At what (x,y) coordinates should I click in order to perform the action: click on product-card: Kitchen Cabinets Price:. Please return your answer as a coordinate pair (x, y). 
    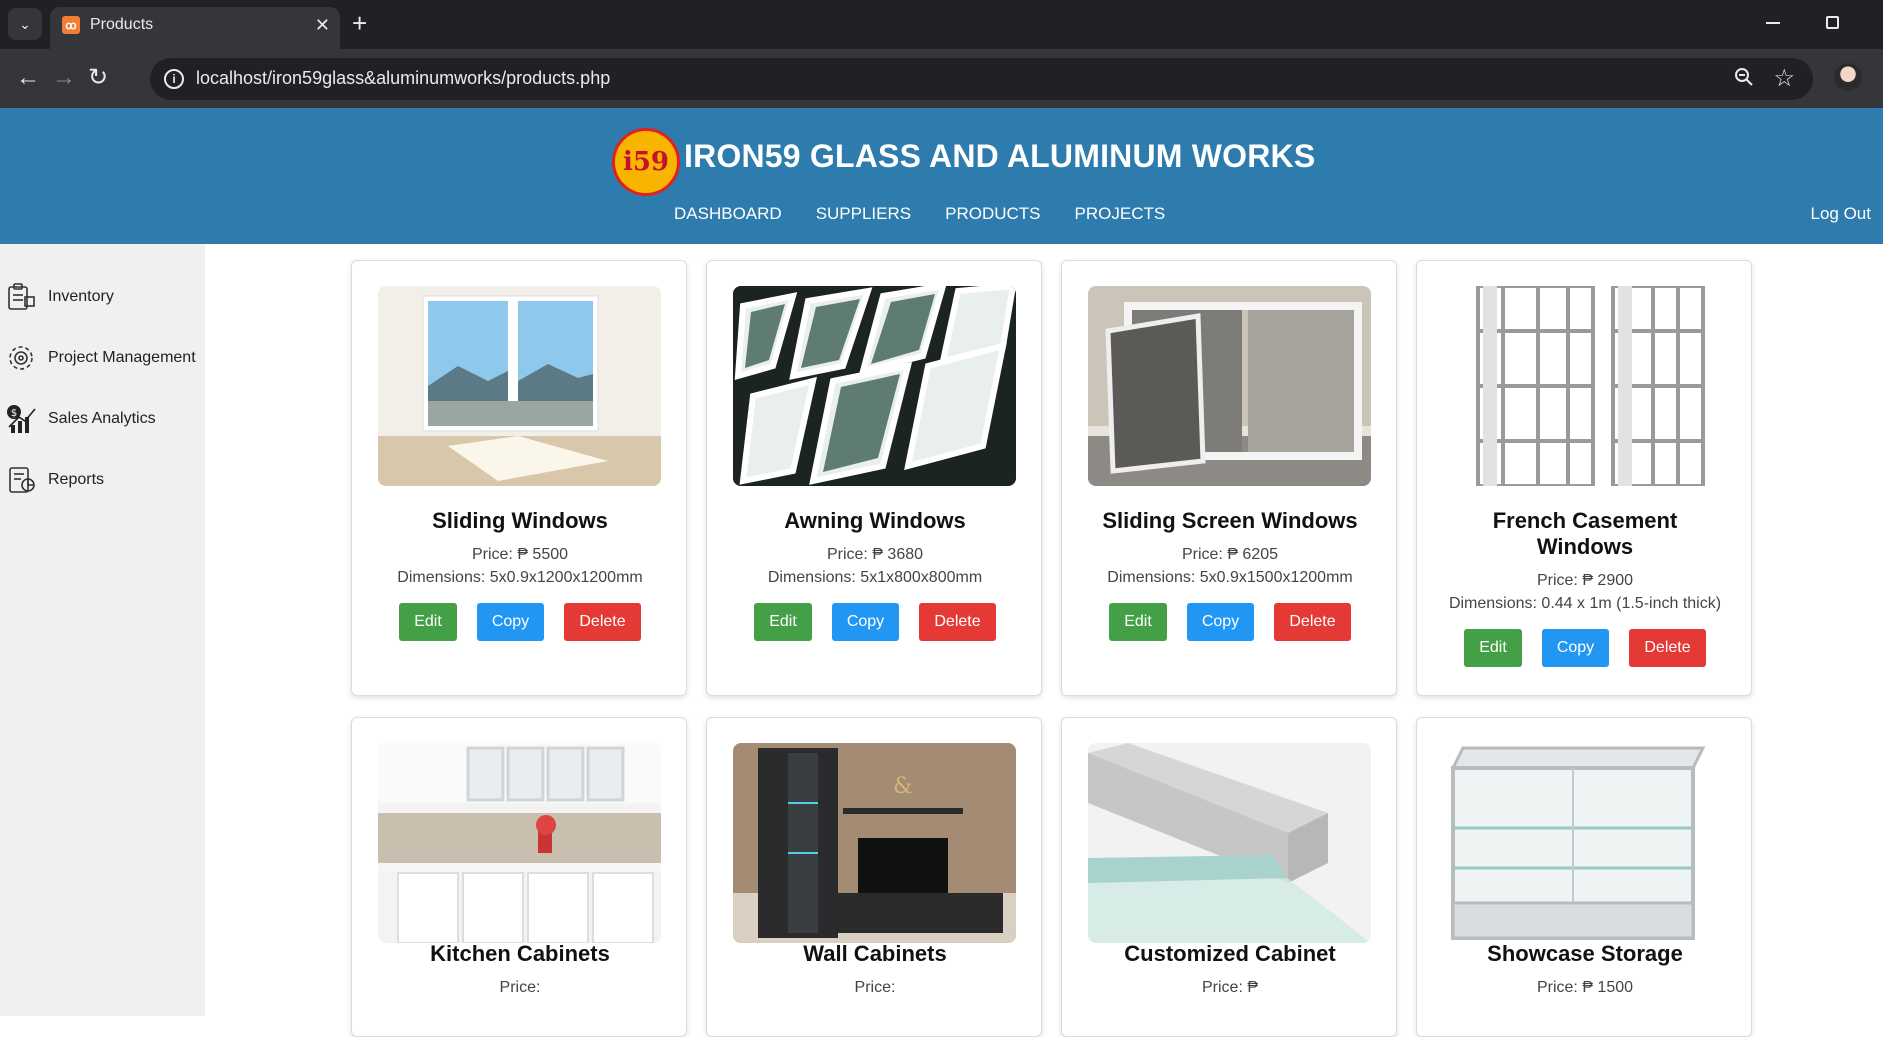
    Looking at the image, I should click on (519, 877).